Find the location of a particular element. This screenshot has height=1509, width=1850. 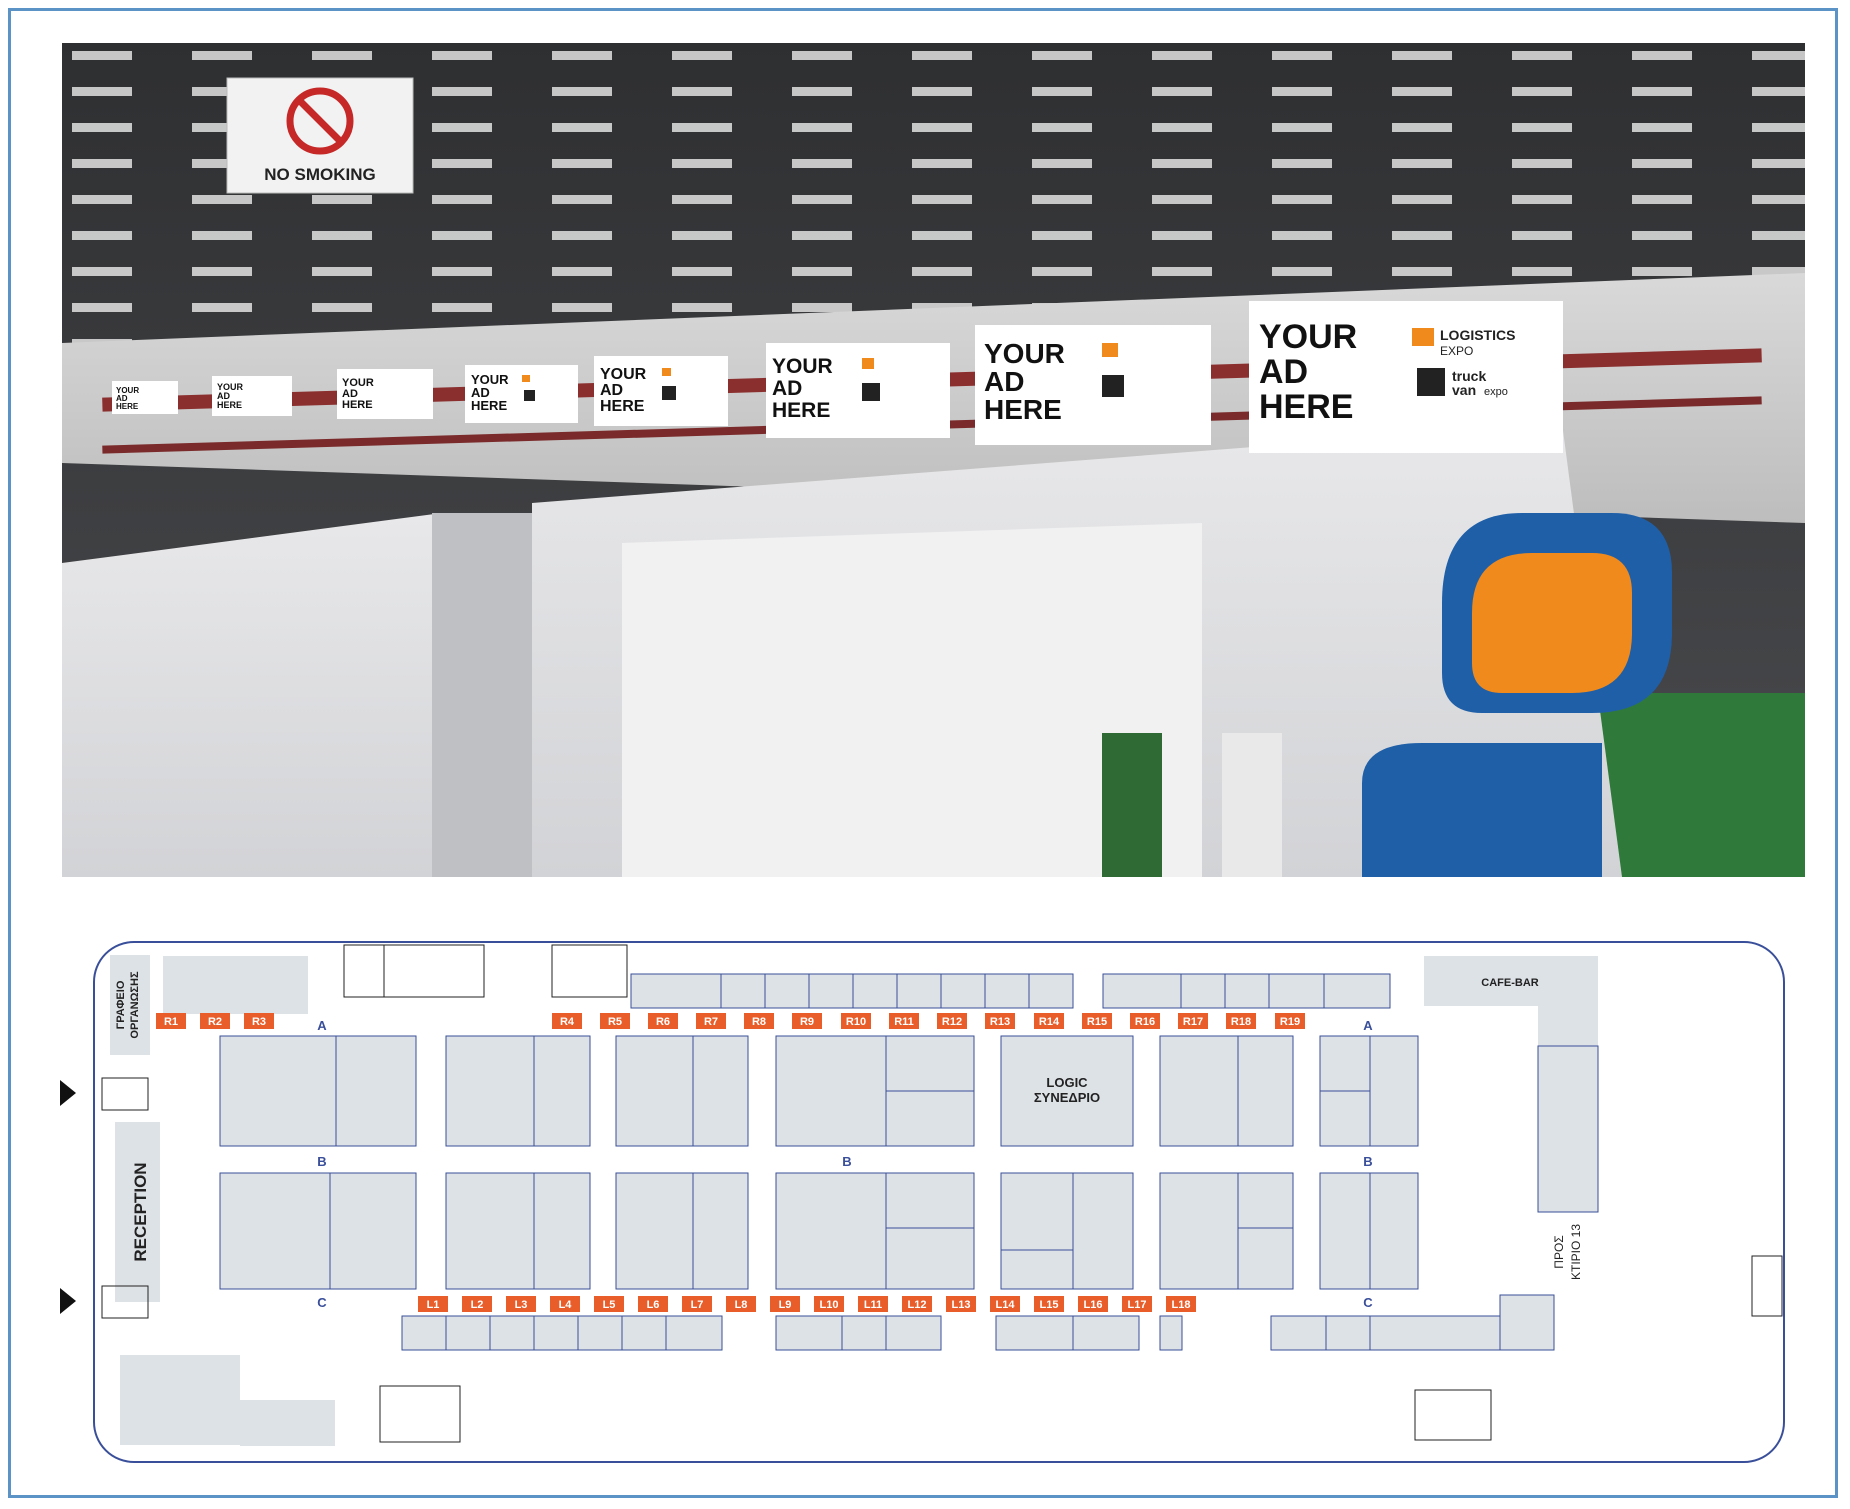

l-tag-l7: L7 is located at coordinates (697, 1304).